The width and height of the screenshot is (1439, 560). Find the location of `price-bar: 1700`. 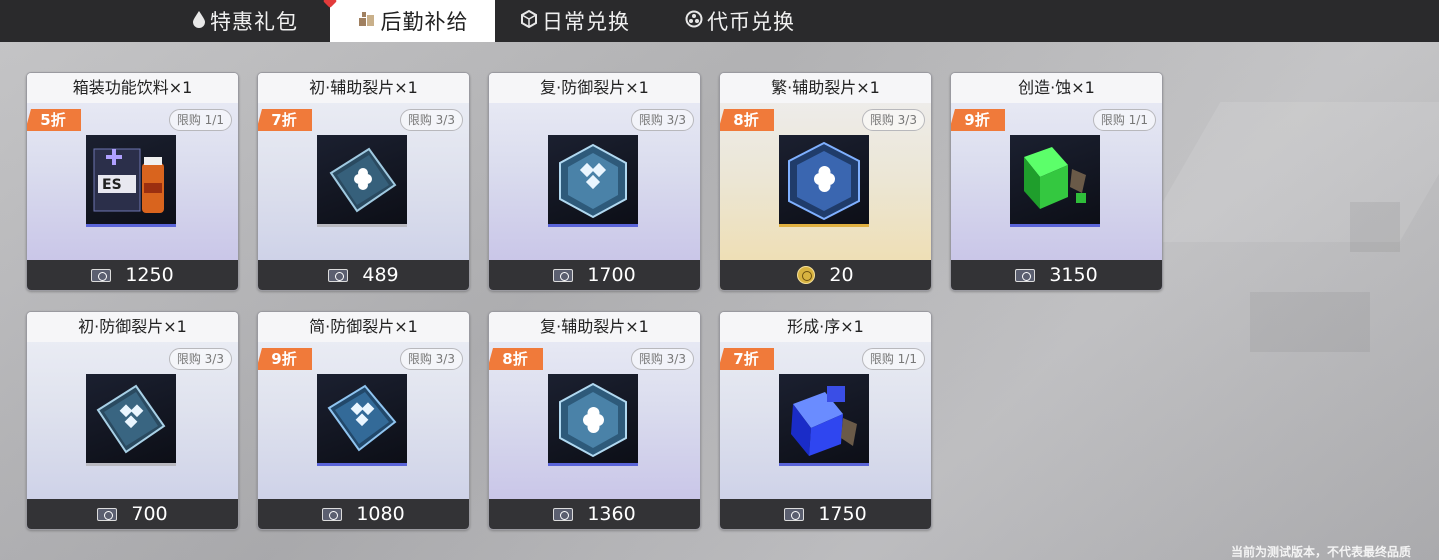

price-bar: 1700 is located at coordinates (594, 275).